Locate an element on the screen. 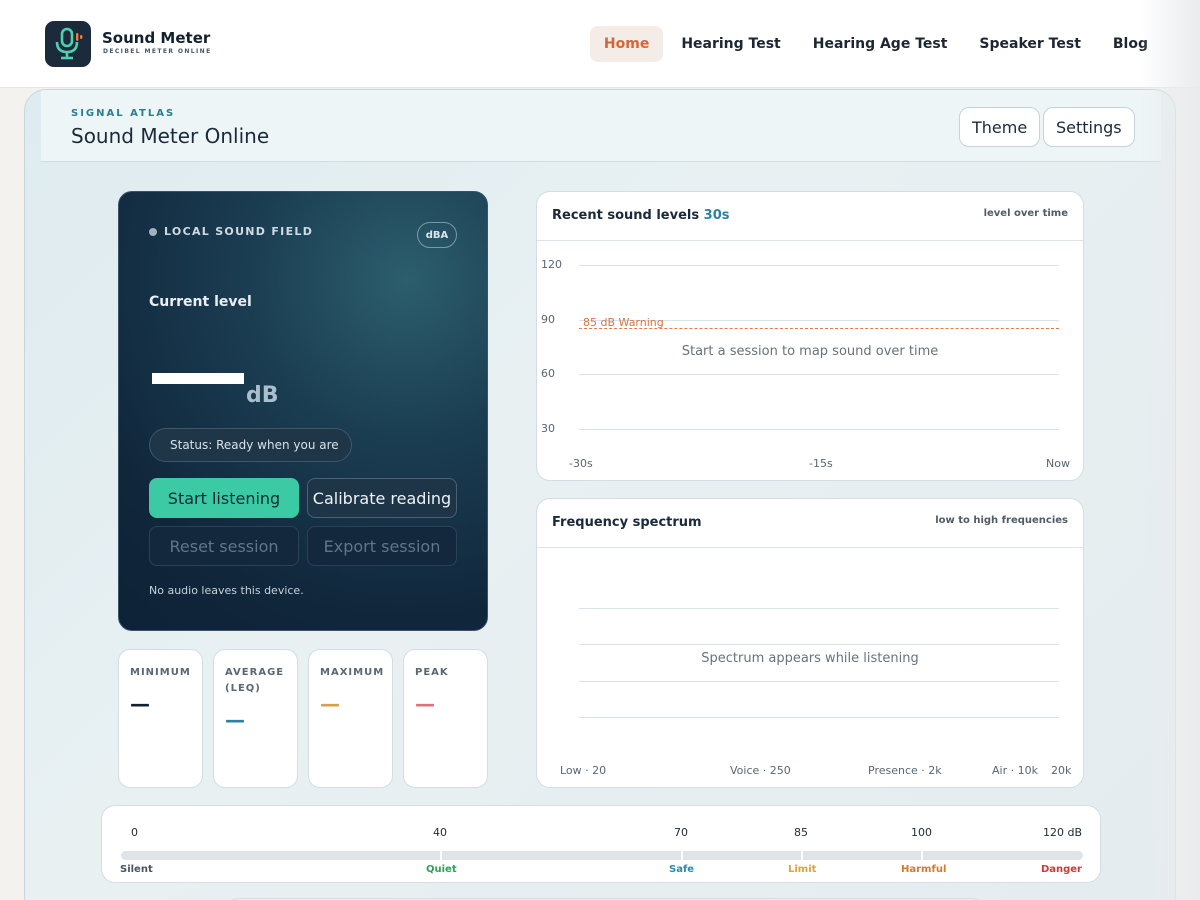  x-tick-label: Voice · 250 is located at coordinates (760, 770).